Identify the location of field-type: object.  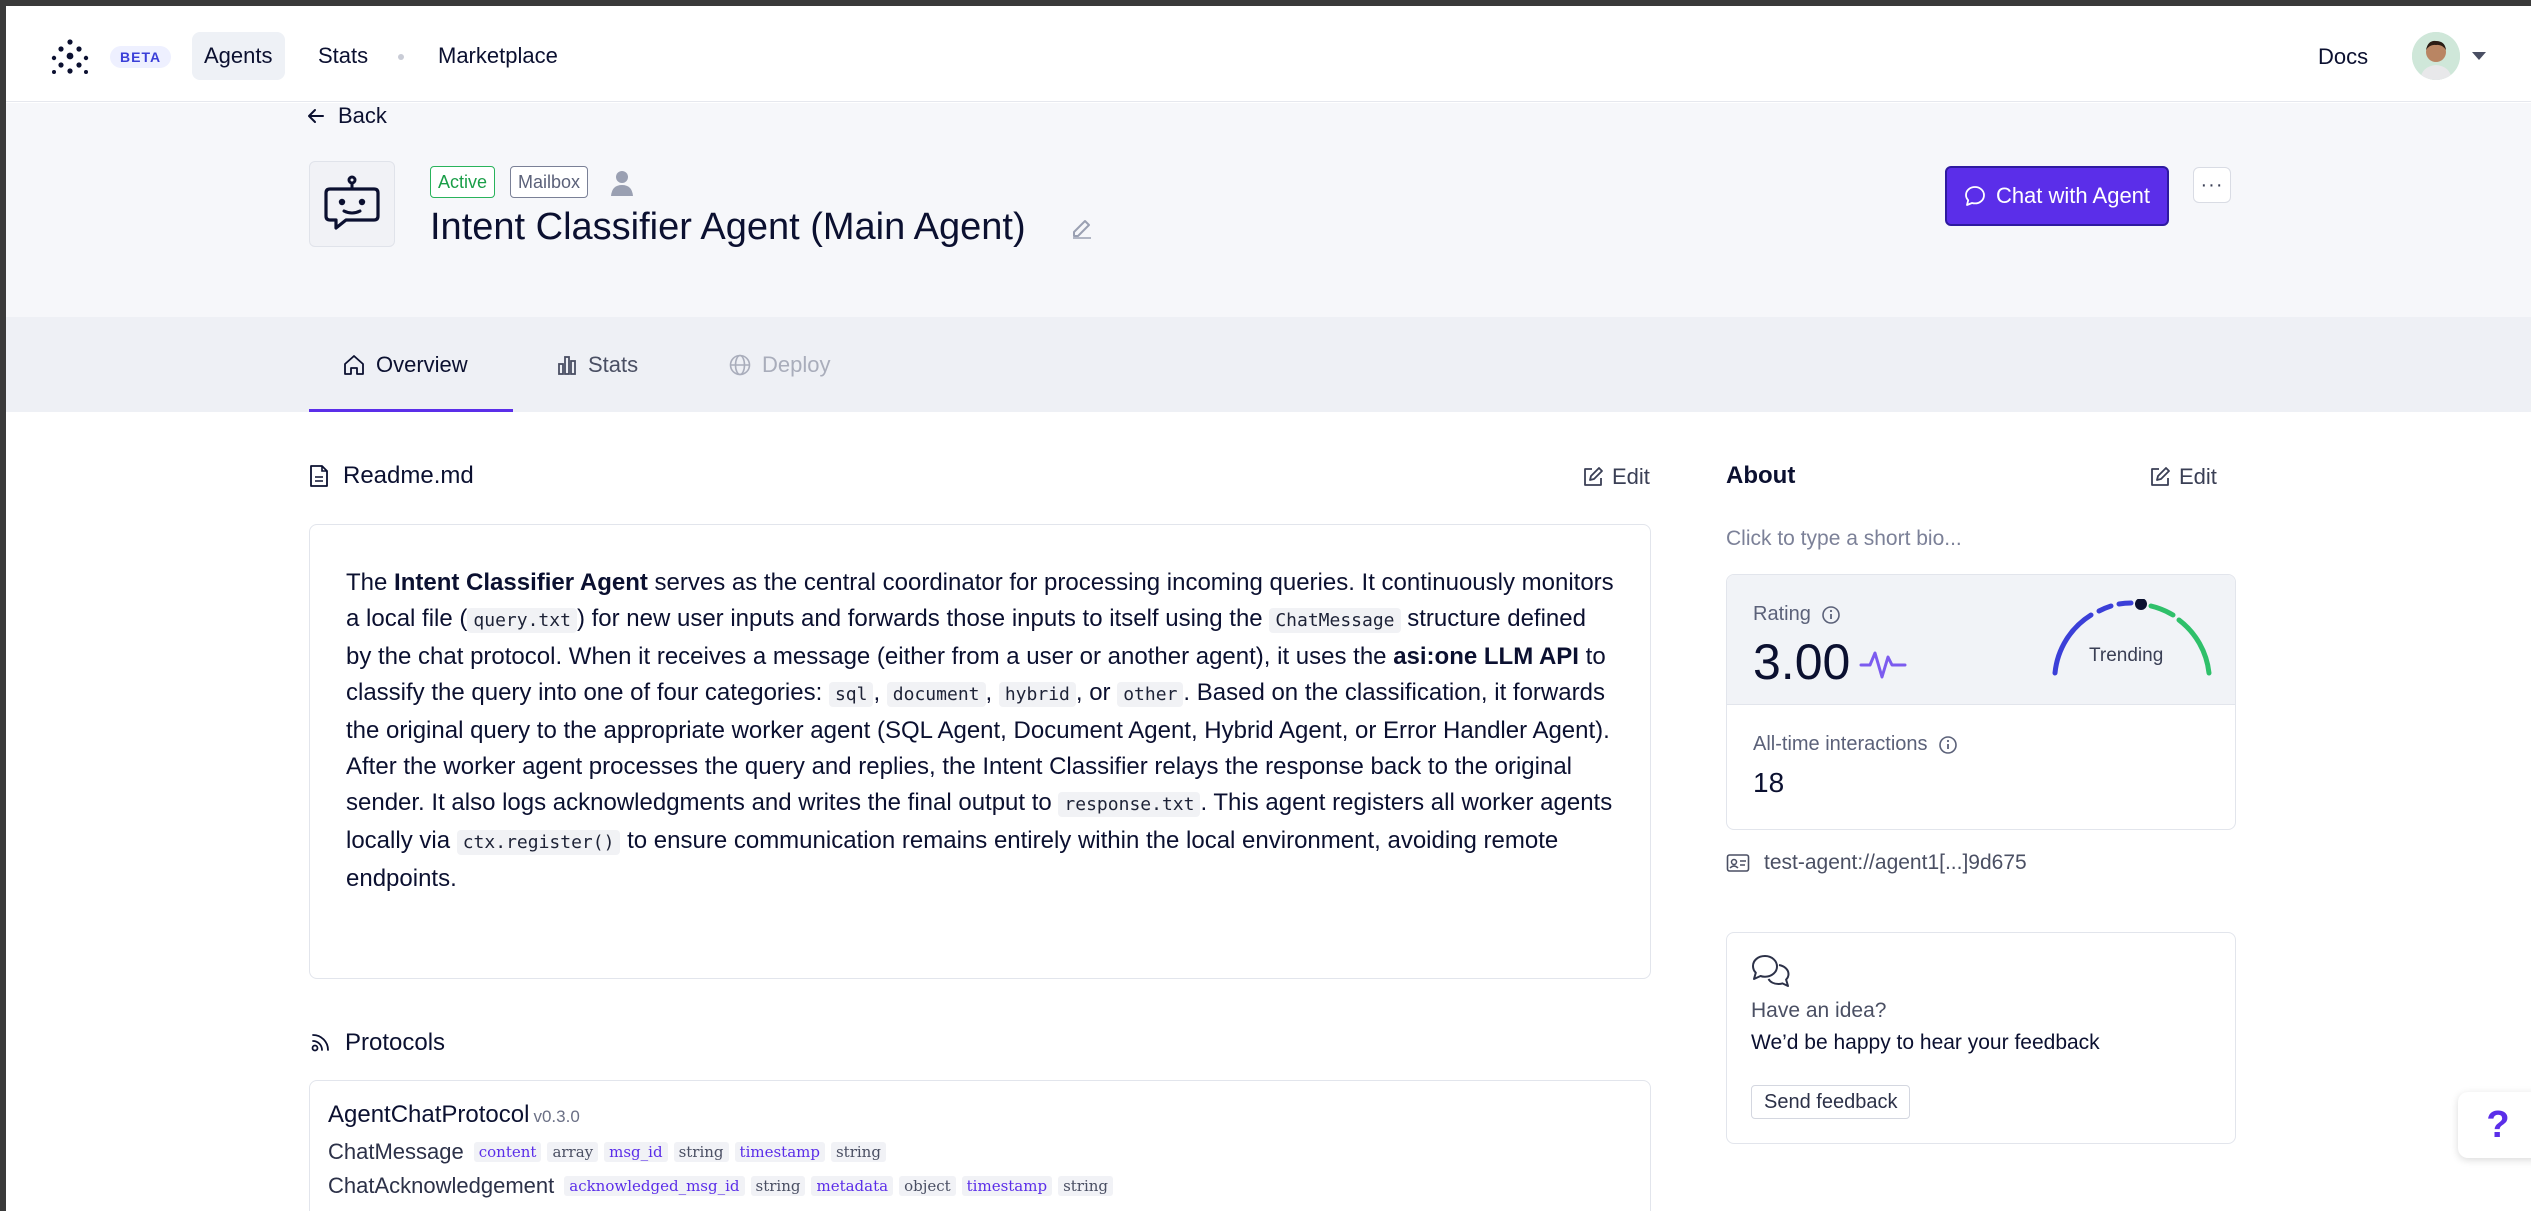
(927, 1186).